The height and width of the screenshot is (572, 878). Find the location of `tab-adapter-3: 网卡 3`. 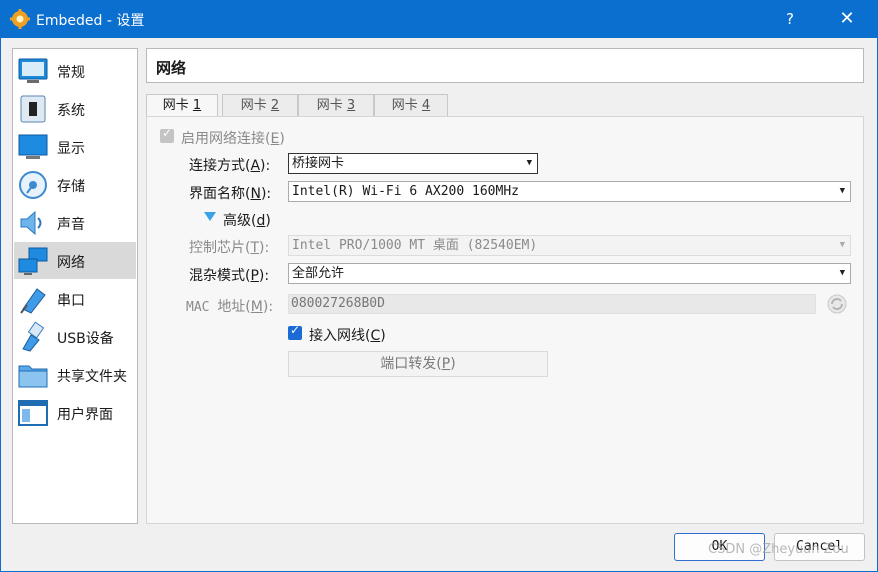

tab-adapter-3: 网卡 3 is located at coordinates (336, 105).